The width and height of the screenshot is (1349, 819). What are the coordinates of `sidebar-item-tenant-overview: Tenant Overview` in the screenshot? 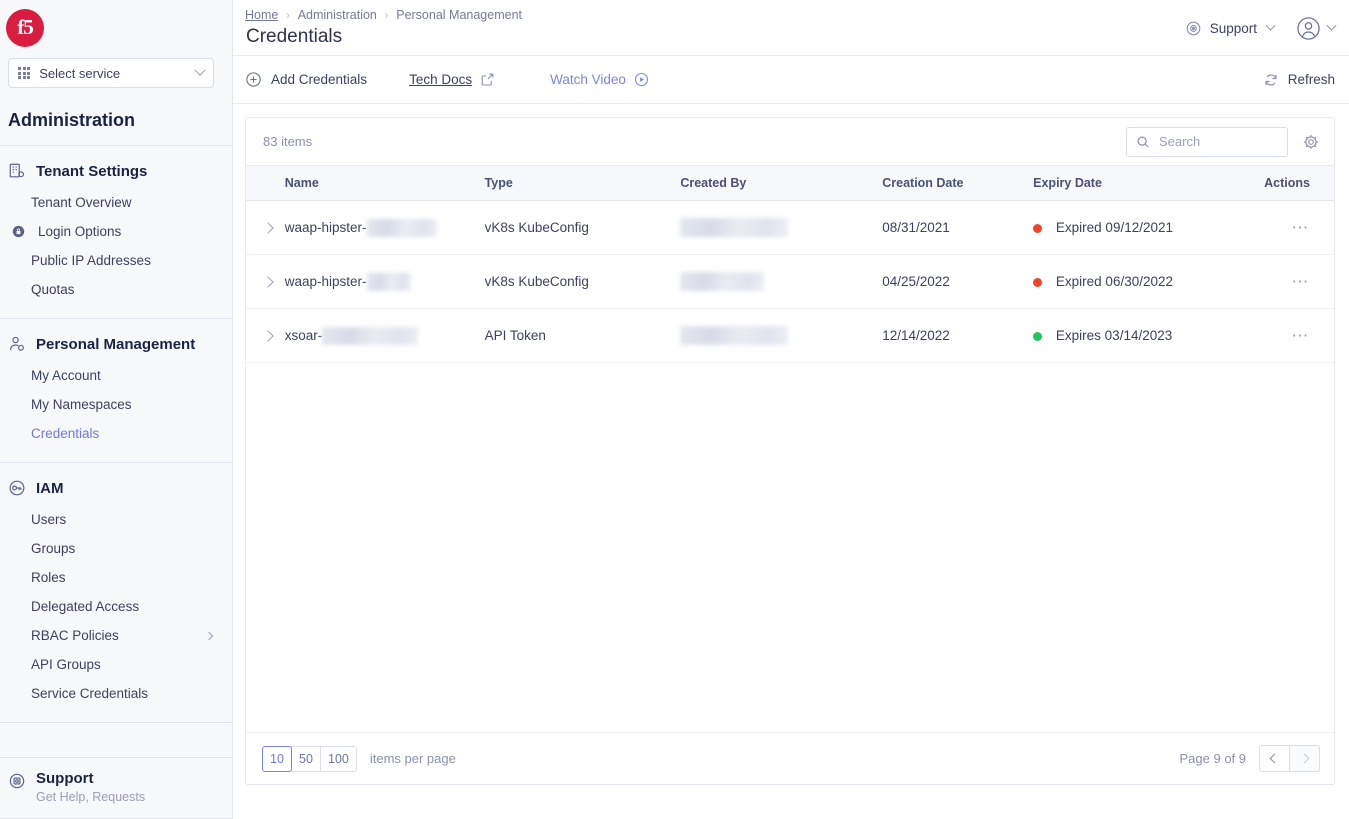 It's located at (116, 202).